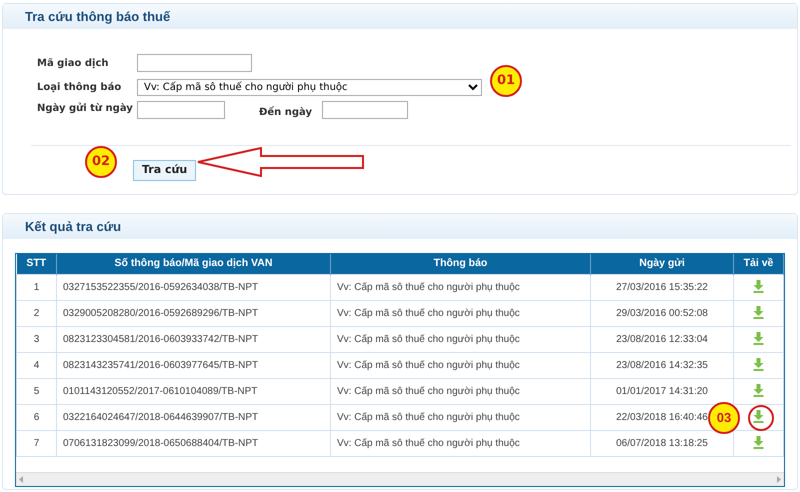  What do you see at coordinates (193, 339) in the screenshot?
I see `table-cell: 0823123304581/2016-0603933742/TB-NPT` at bounding box center [193, 339].